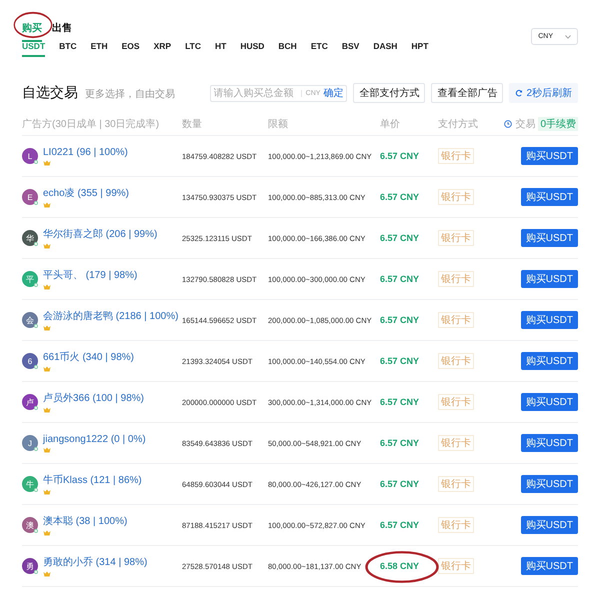 The image size is (600, 607). I want to click on coin-tab: EOS, so click(131, 48).